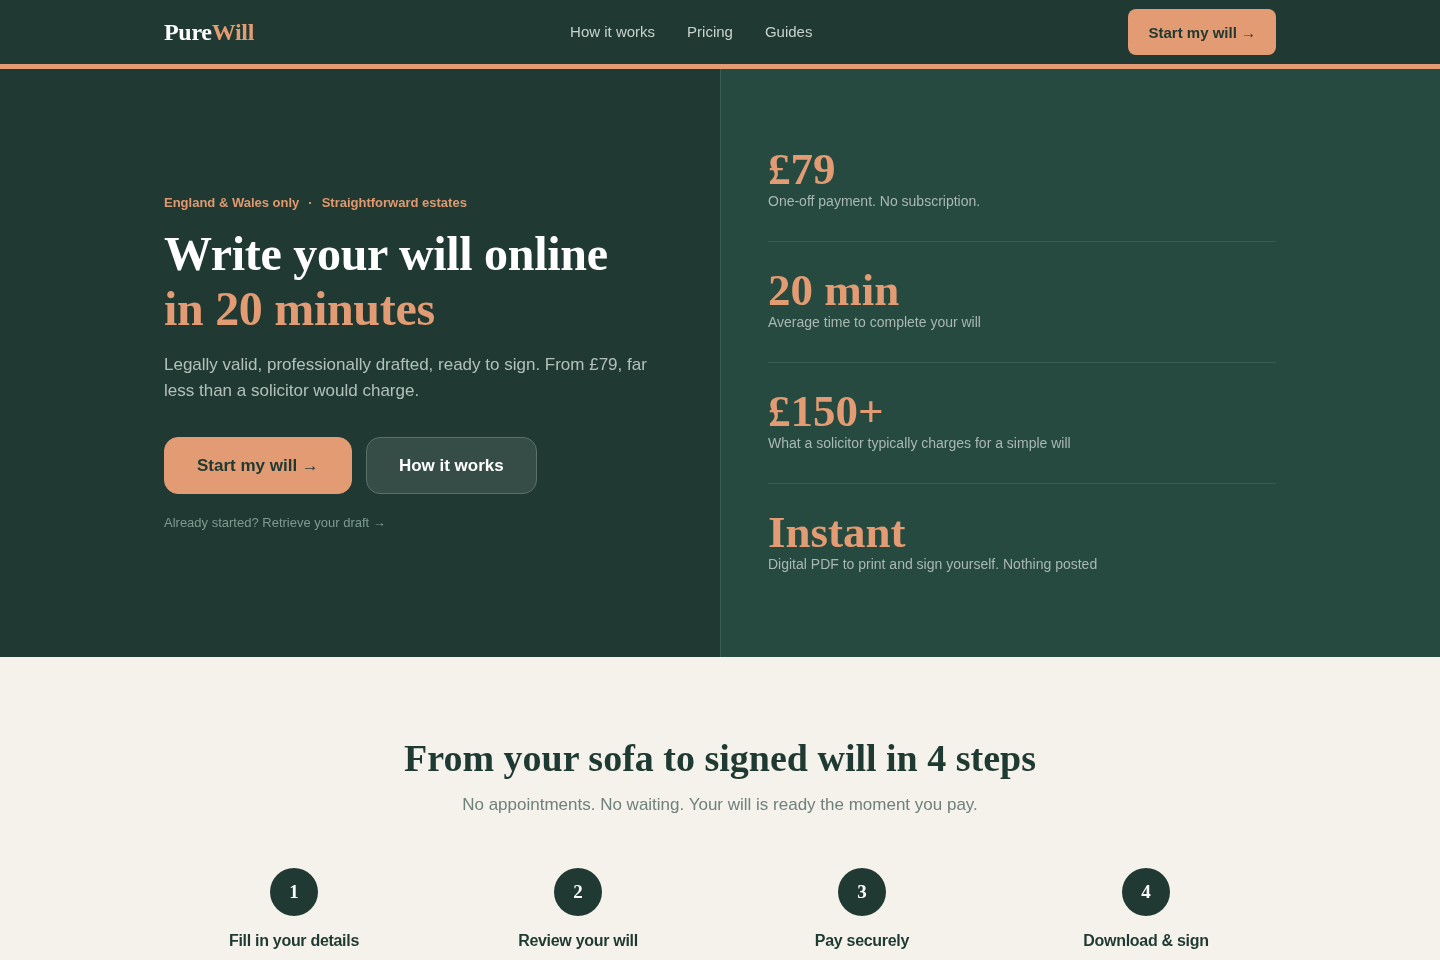  What do you see at coordinates (720, 805) in the screenshot?
I see `section-subtitle: No appointments. No waiting. Your will is ready the moment you pay.` at bounding box center [720, 805].